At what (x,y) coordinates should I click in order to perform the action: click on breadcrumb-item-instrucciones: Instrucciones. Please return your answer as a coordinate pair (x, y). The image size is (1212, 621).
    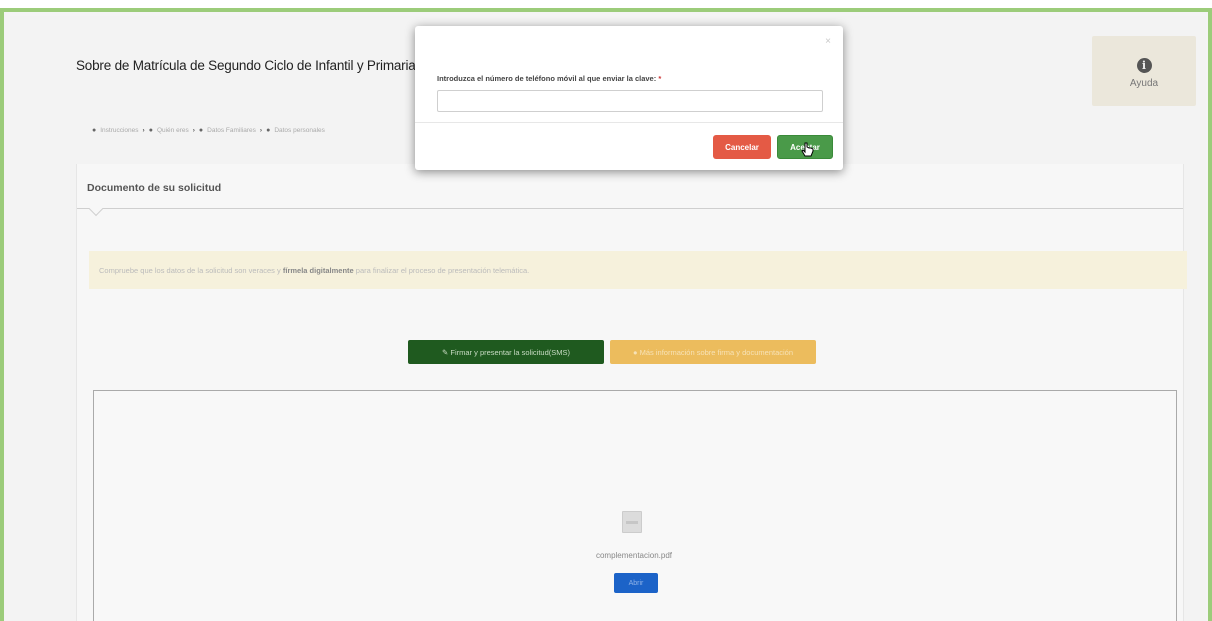
    Looking at the image, I should click on (119, 130).